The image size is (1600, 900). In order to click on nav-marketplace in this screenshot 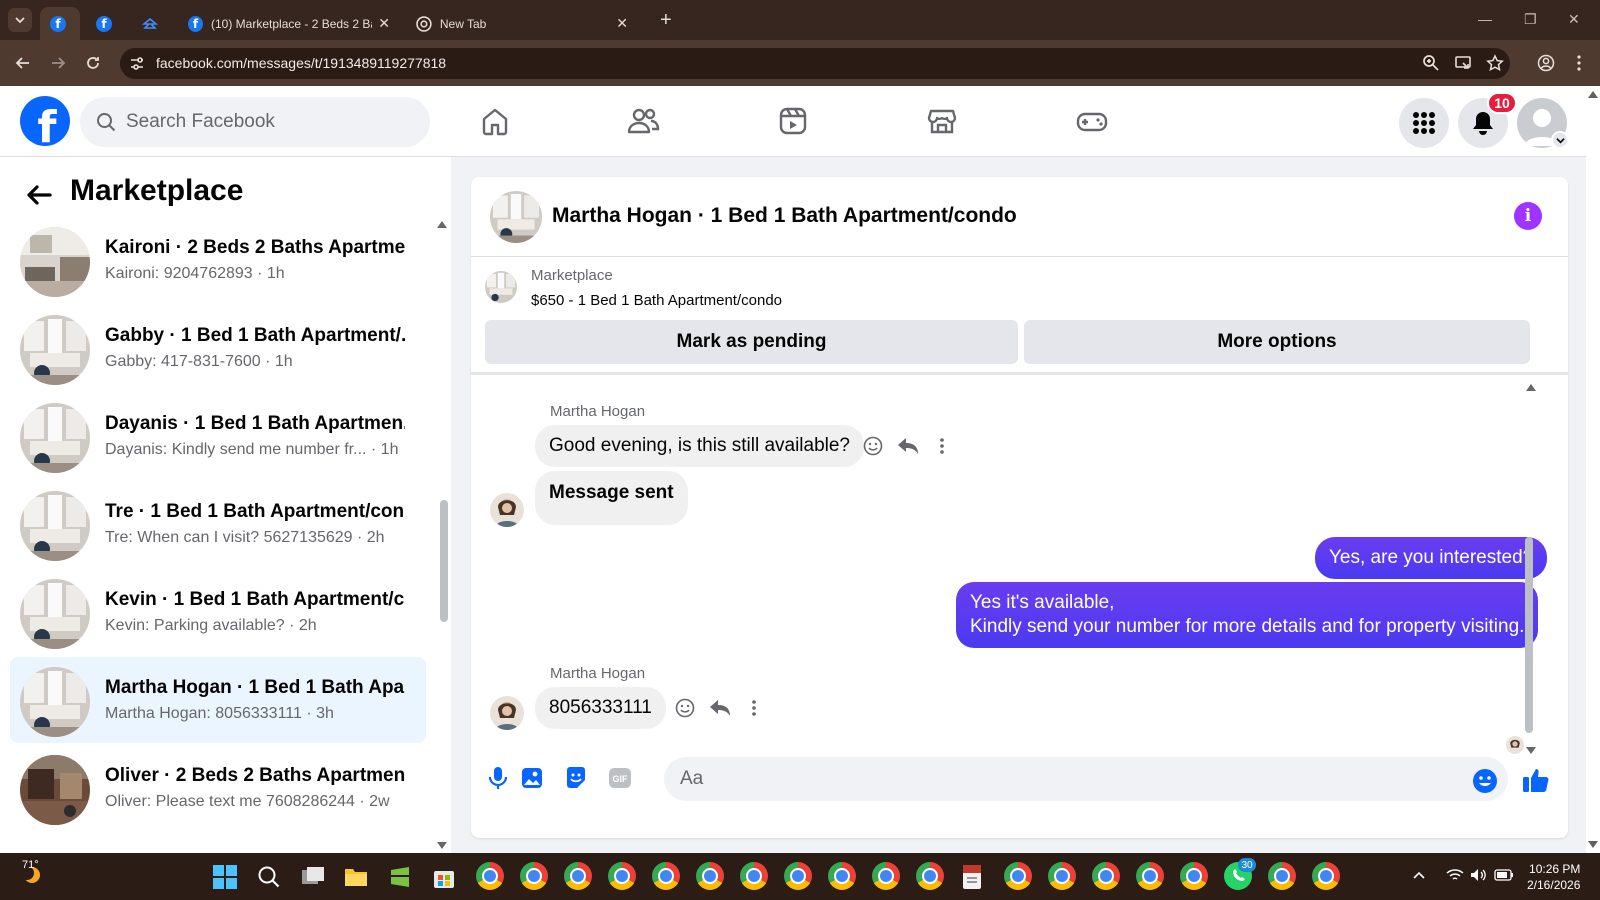, I will do `click(942, 121)`.